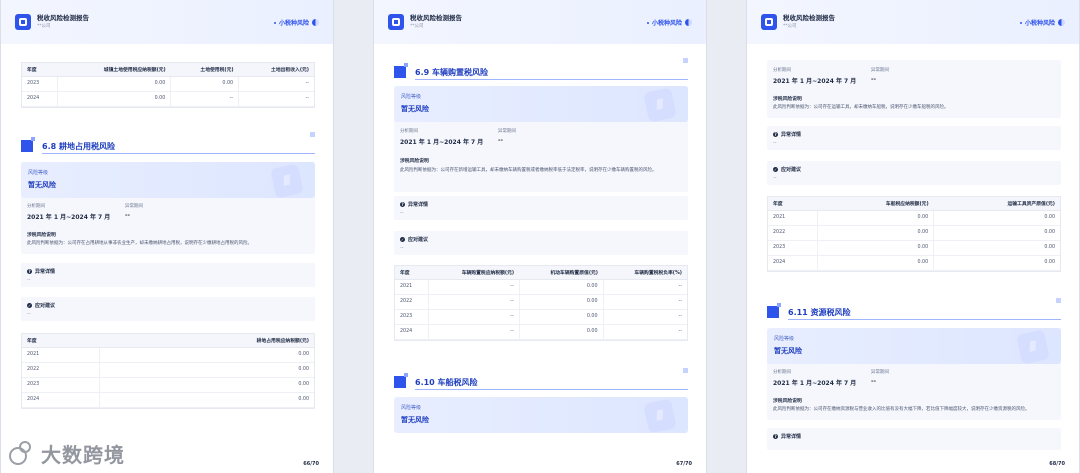 Image resolution: width=1080 pixels, height=473 pixels. I want to click on table-row: 2022 0.00, so click(168, 370).